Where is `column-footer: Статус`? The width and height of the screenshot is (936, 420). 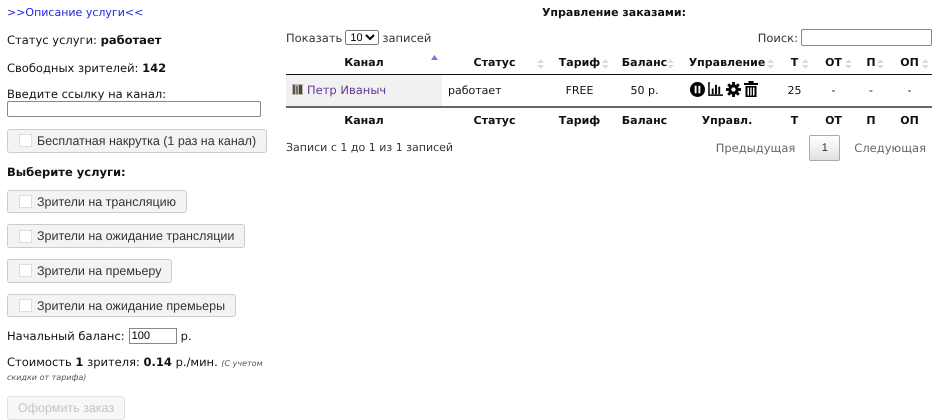
column-footer: Статус is located at coordinates (494, 119).